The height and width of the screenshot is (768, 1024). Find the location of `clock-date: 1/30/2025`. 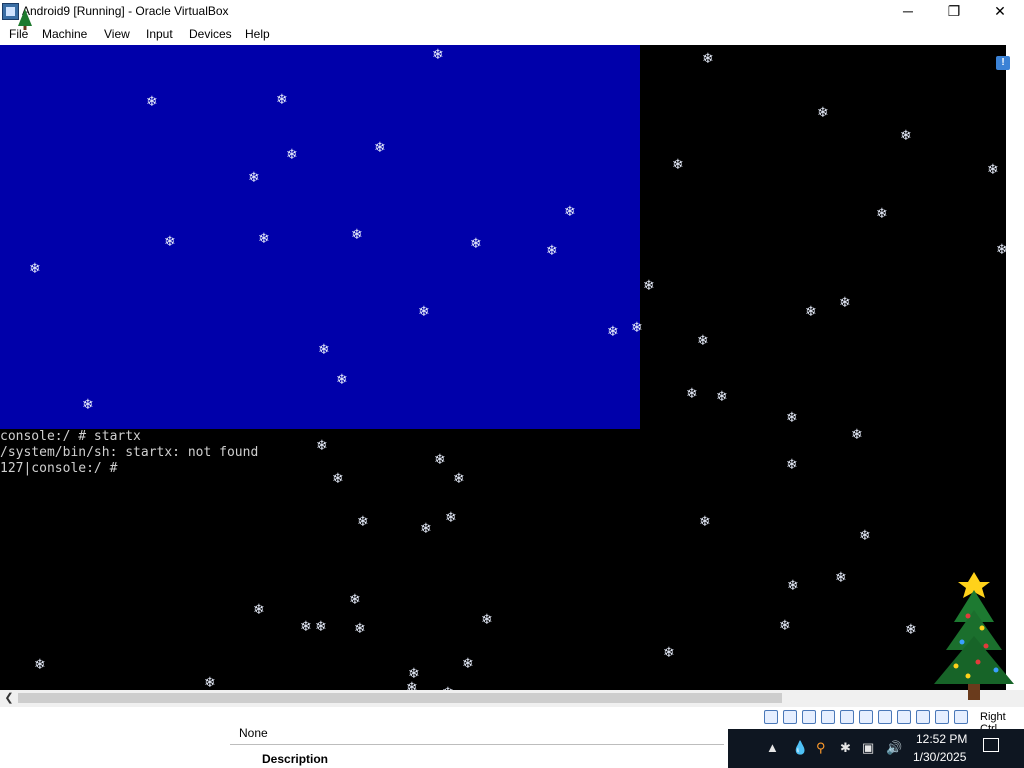

clock-date: 1/30/2025 is located at coordinates (939, 757).